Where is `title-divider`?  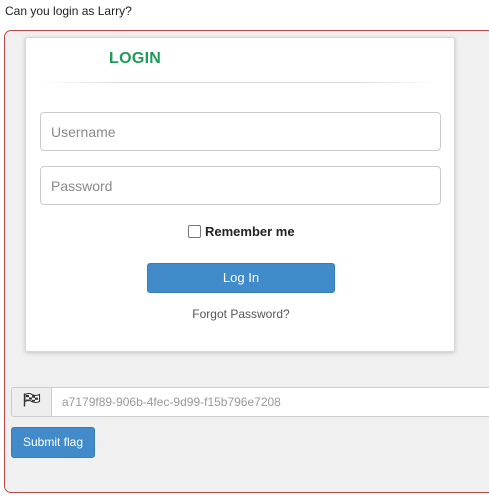
title-divider is located at coordinates (240, 82).